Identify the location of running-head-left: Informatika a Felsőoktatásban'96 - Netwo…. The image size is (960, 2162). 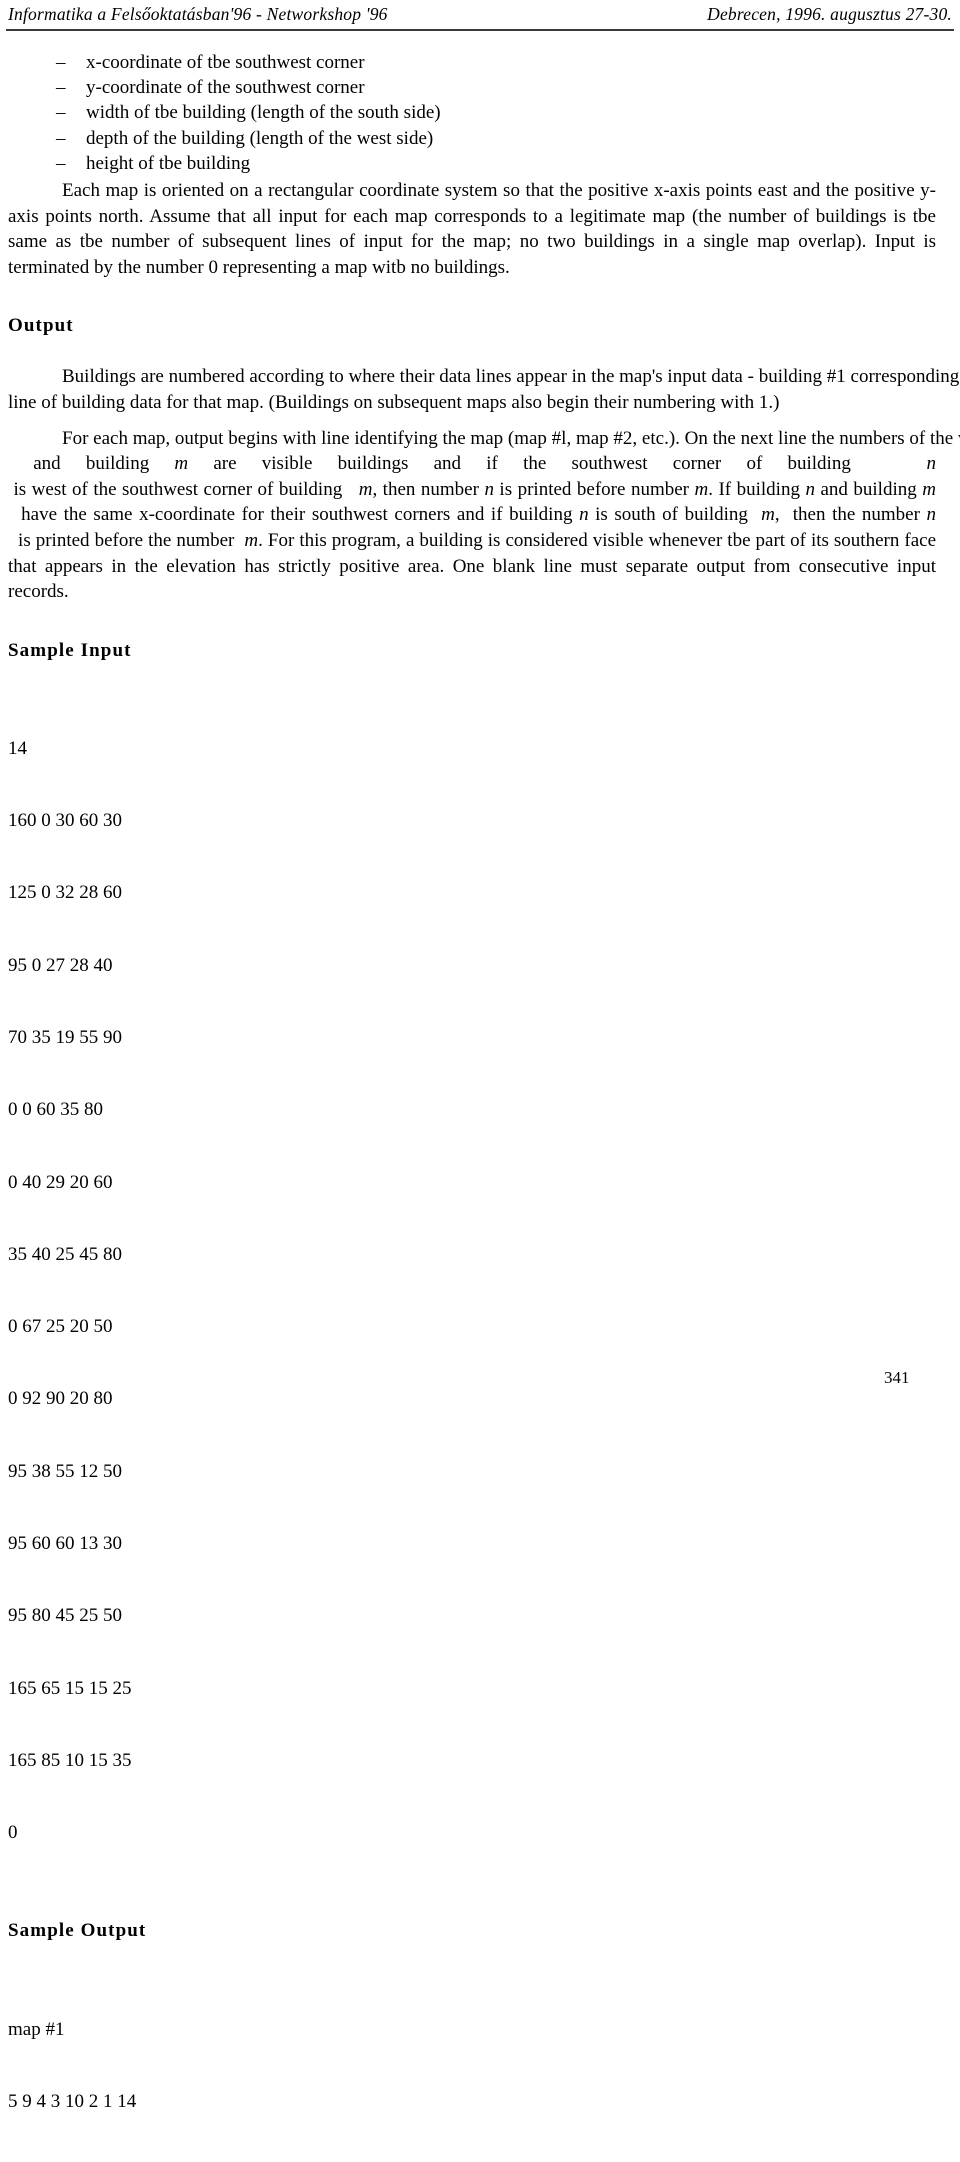
(198, 14).